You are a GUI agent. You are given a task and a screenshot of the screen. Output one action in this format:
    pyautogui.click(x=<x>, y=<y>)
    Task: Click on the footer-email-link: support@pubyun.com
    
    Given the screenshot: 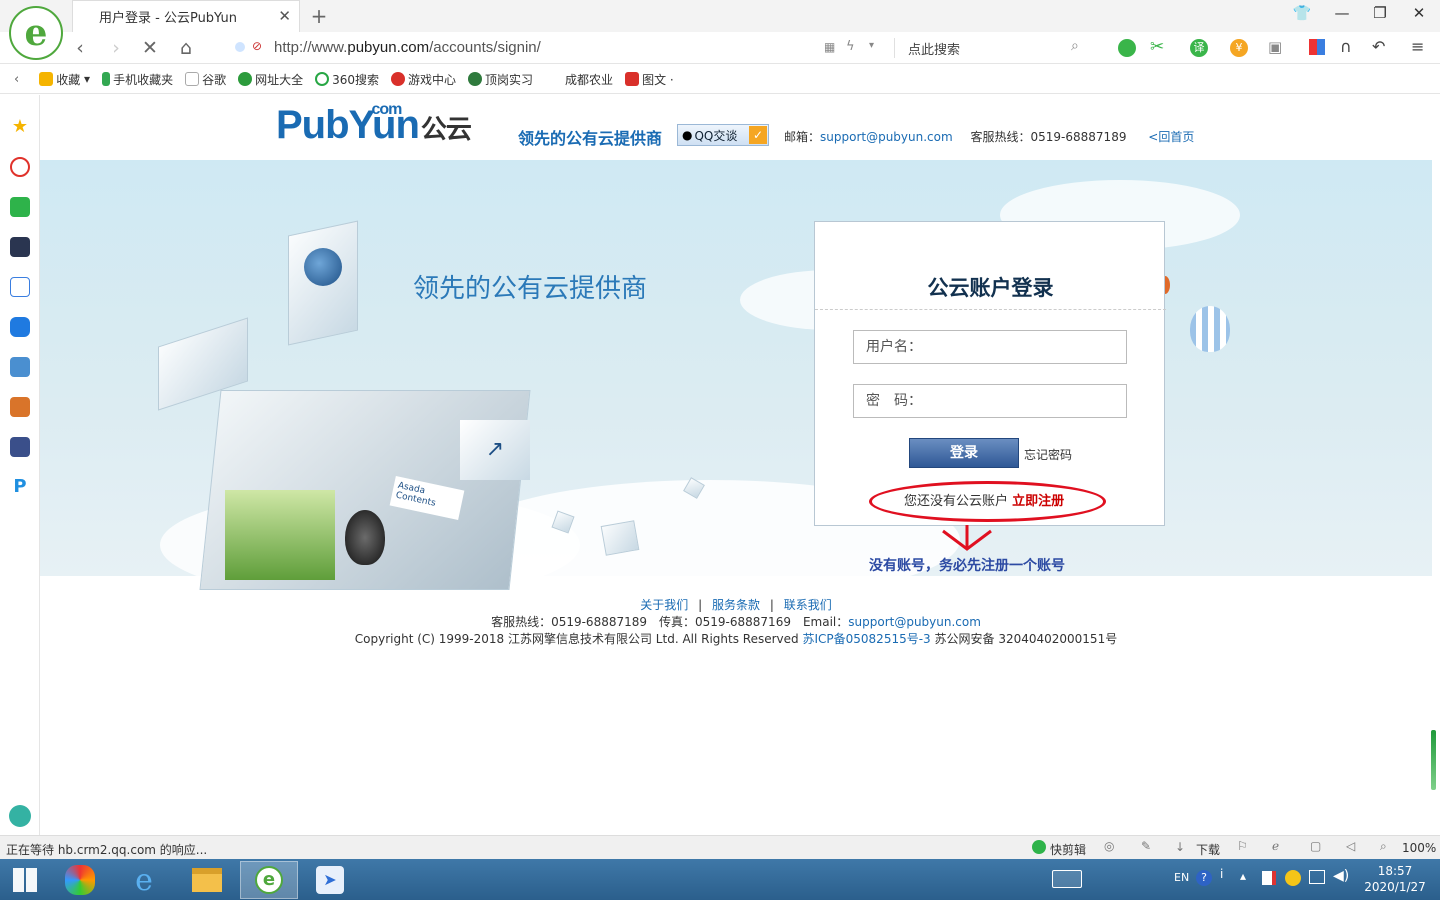 What is the action you would take?
    pyautogui.click(x=914, y=622)
    